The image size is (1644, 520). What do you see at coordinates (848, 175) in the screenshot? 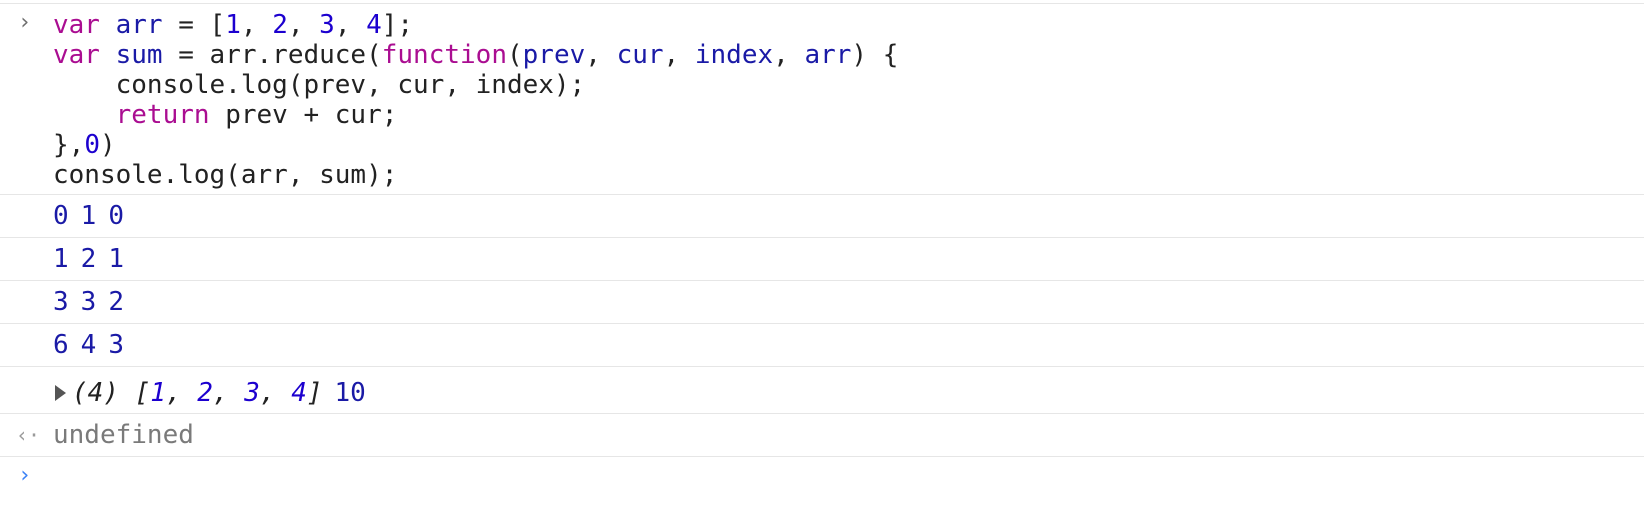
I see `code-line: console.log(arr, sum);` at bounding box center [848, 175].